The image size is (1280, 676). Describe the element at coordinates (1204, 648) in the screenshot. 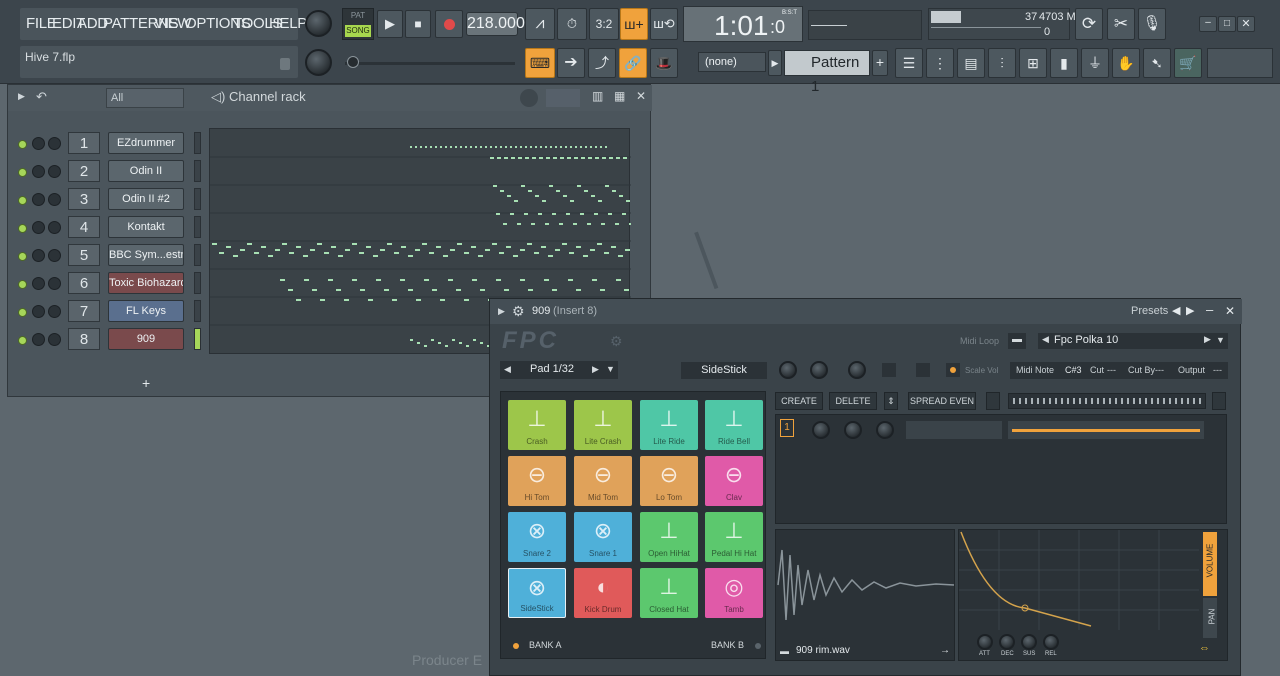

I see `swap-arrows-icon: ⇔` at that location.